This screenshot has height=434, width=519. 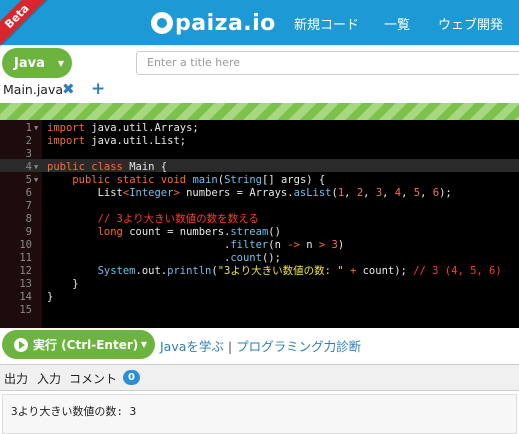 What do you see at coordinates (49, 378) in the screenshot?
I see `tab-input: 入力` at bounding box center [49, 378].